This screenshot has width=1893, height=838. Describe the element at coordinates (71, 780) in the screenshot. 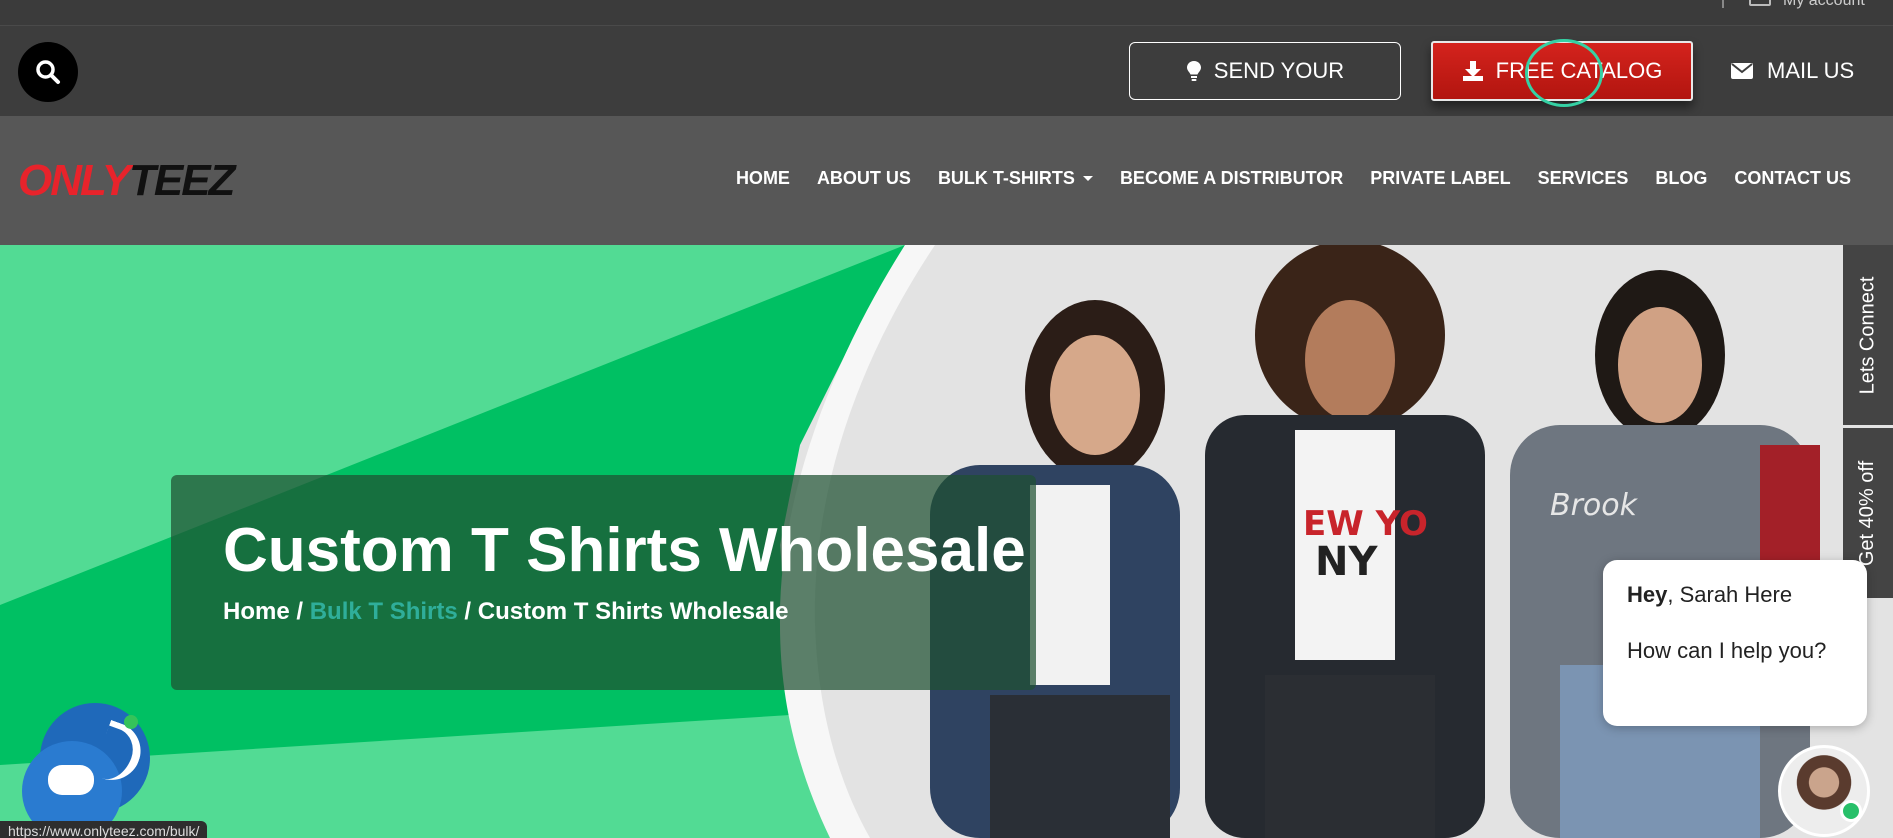

I see `chat-bubble-icon` at that location.